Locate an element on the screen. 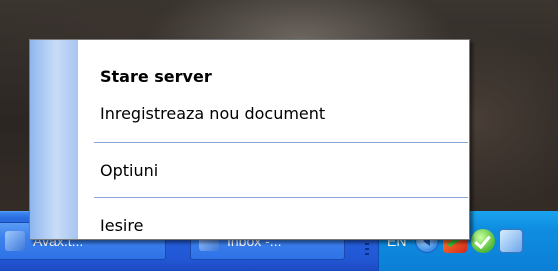  menu-item-optiuni: Optiuni is located at coordinates (273, 170).